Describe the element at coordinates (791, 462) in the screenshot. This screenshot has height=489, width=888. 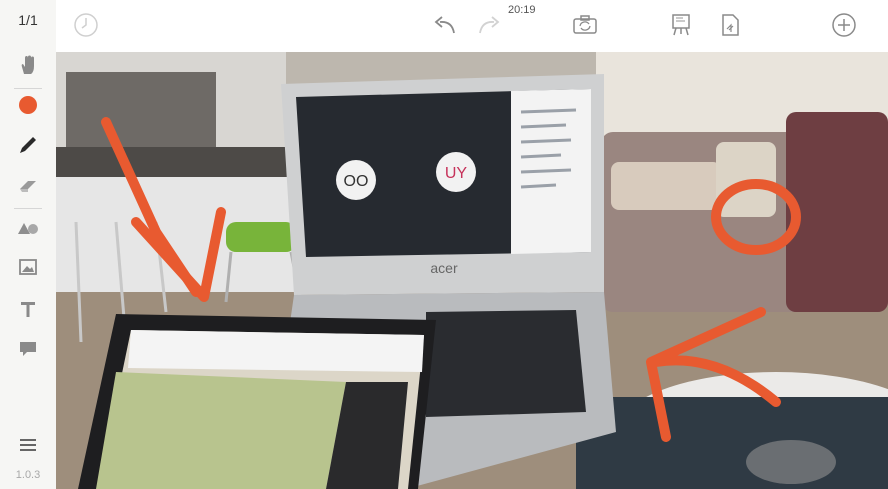
I see `mouse` at that location.